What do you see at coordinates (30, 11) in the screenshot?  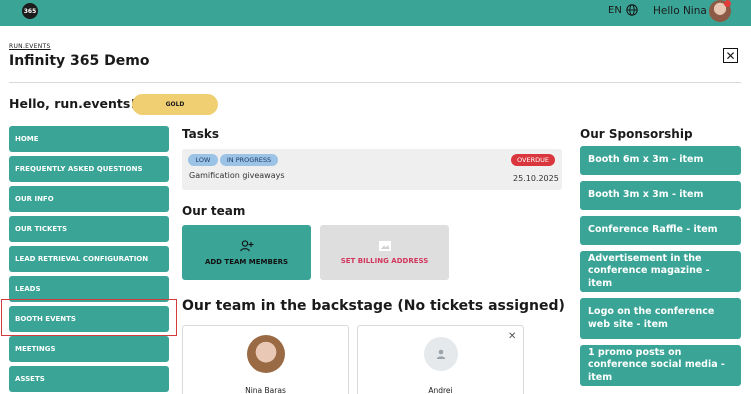 I see `app-logo: 365` at bounding box center [30, 11].